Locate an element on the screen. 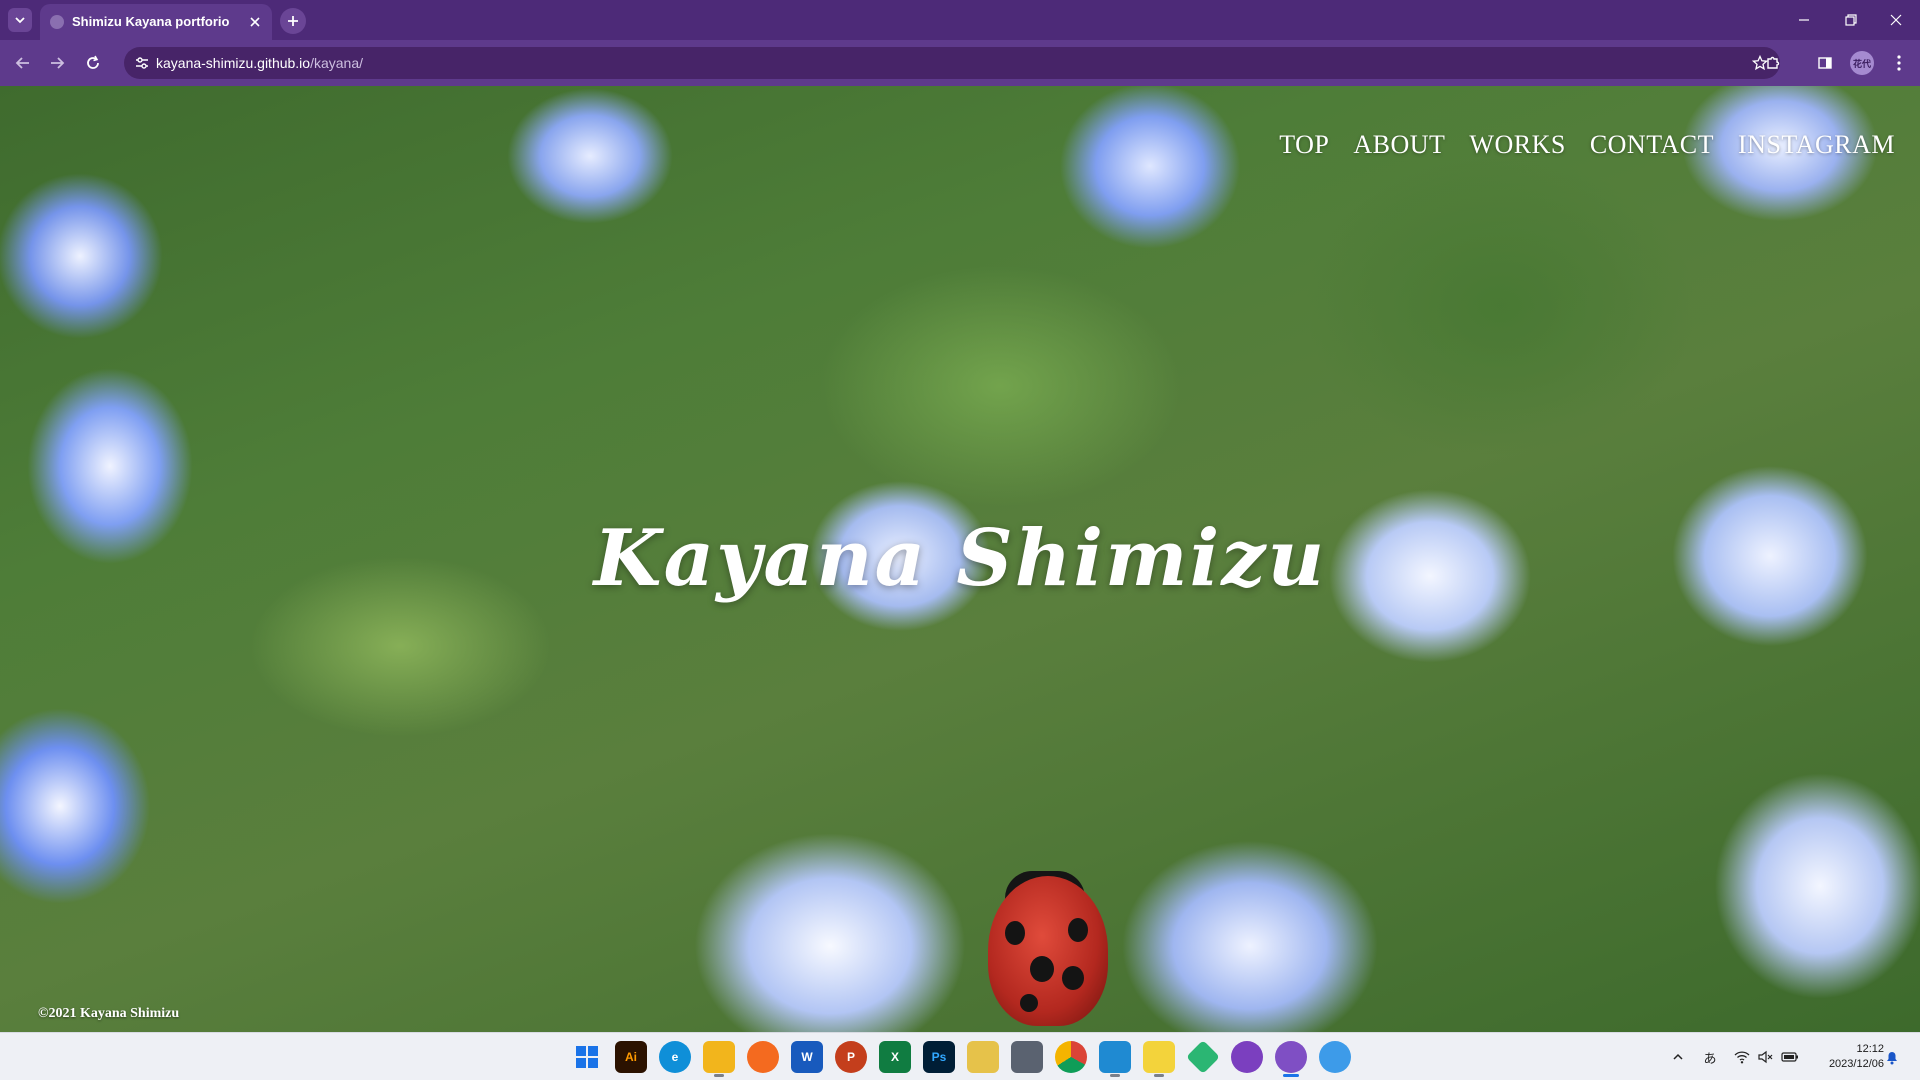 This screenshot has width=1920, height=1080. restore-icon is located at coordinates (1851, 20).